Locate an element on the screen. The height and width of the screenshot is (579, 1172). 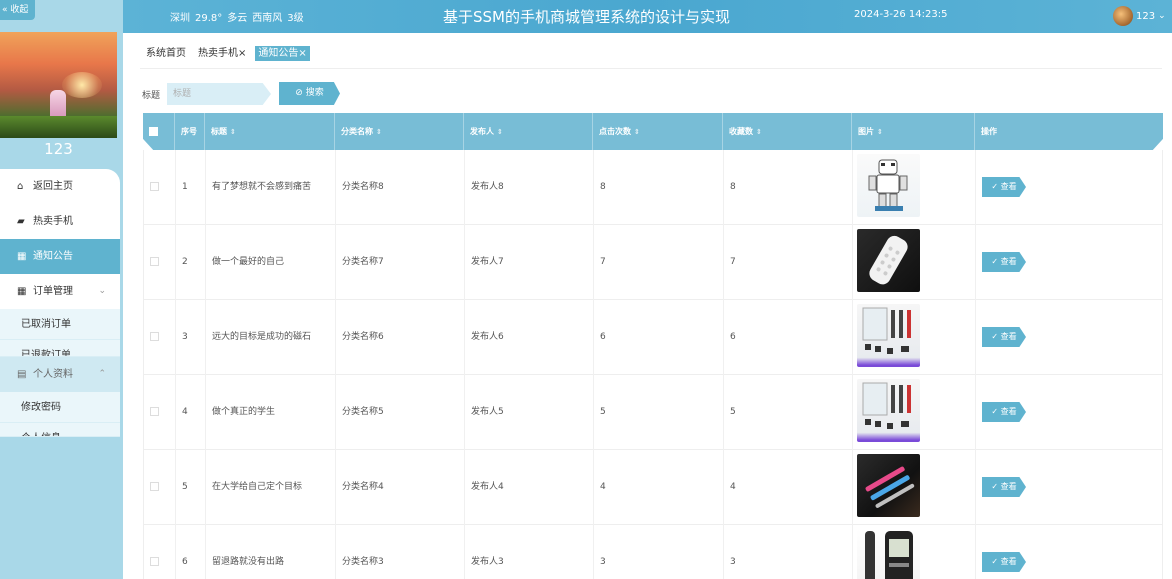
sidebar-item-order-management: ▦ 订单管理 ⌄ is located at coordinates (60, 291).